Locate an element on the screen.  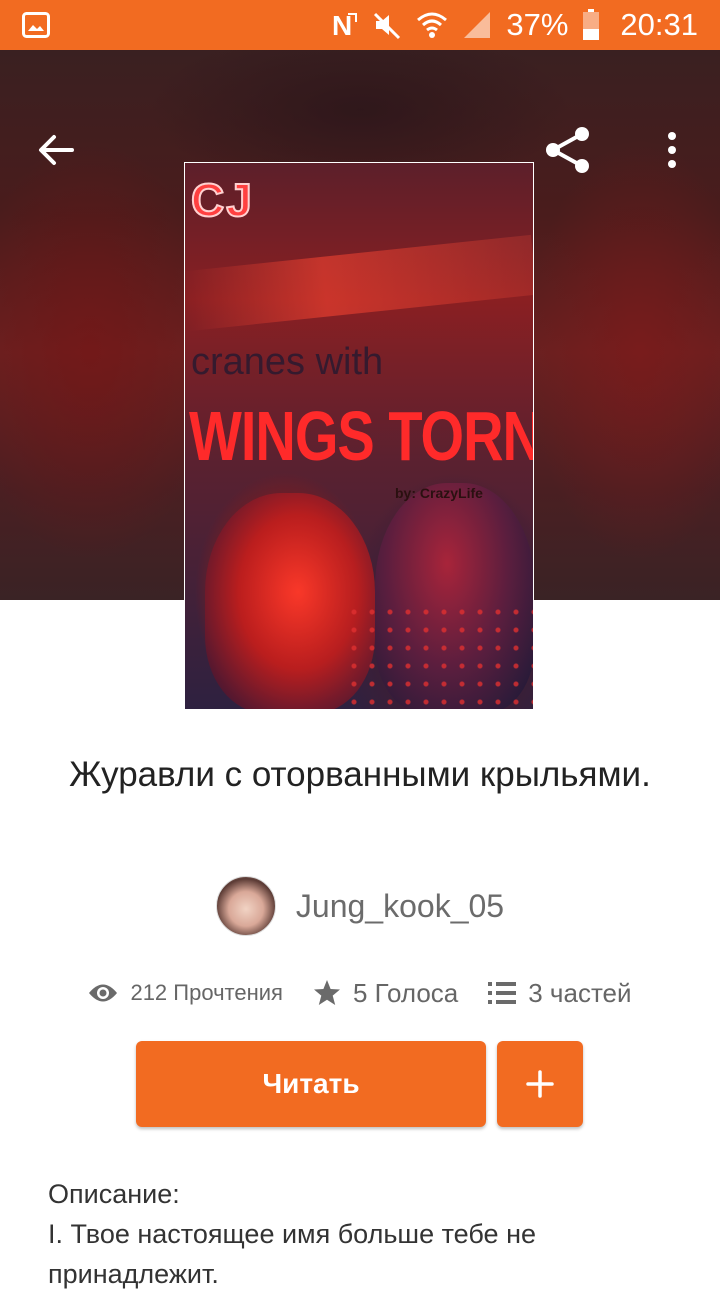
arrow-left-icon is located at coordinates (56, 150).